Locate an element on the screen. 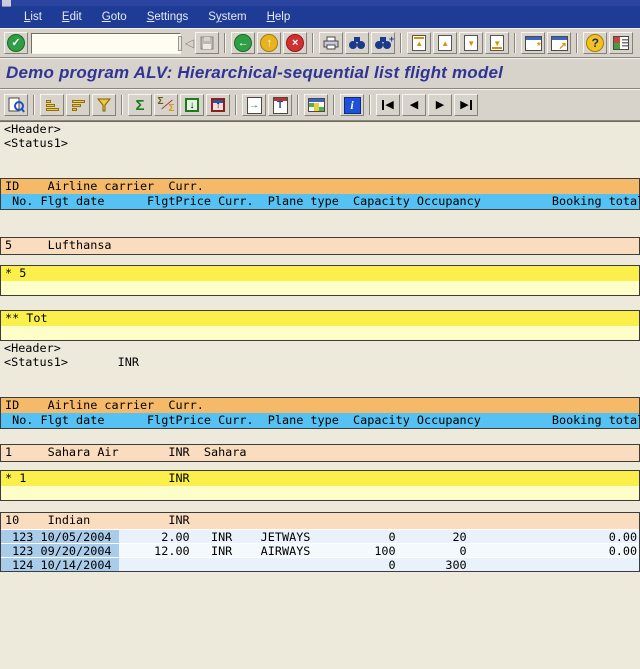  sort-ascending-icon is located at coordinates (52, 105).